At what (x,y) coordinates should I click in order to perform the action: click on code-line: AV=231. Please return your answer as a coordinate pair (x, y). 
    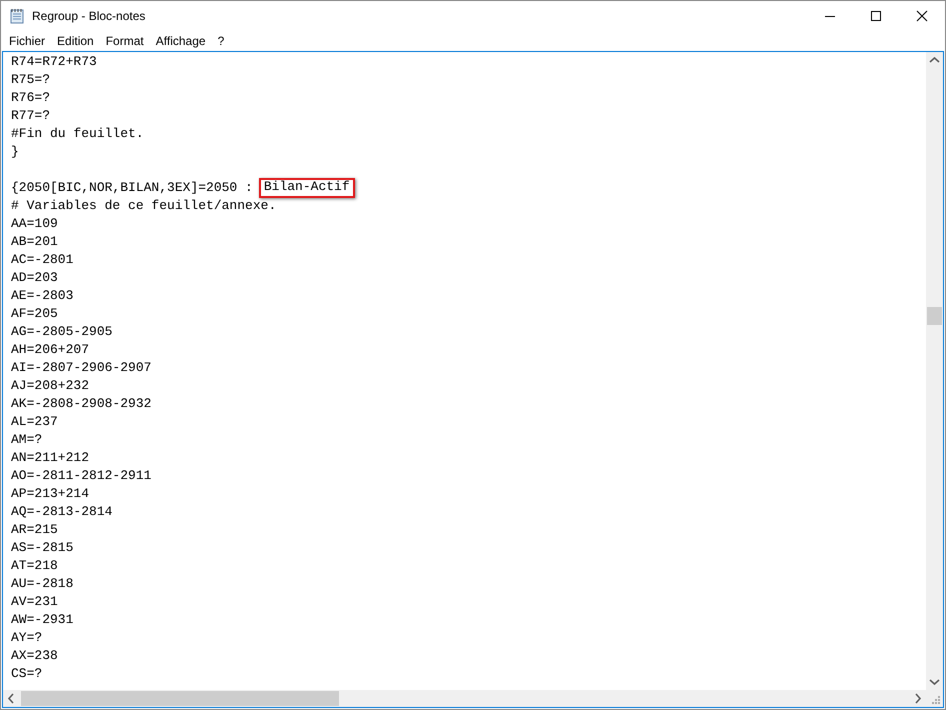
    Looking at the image, I should click on (34, 602).